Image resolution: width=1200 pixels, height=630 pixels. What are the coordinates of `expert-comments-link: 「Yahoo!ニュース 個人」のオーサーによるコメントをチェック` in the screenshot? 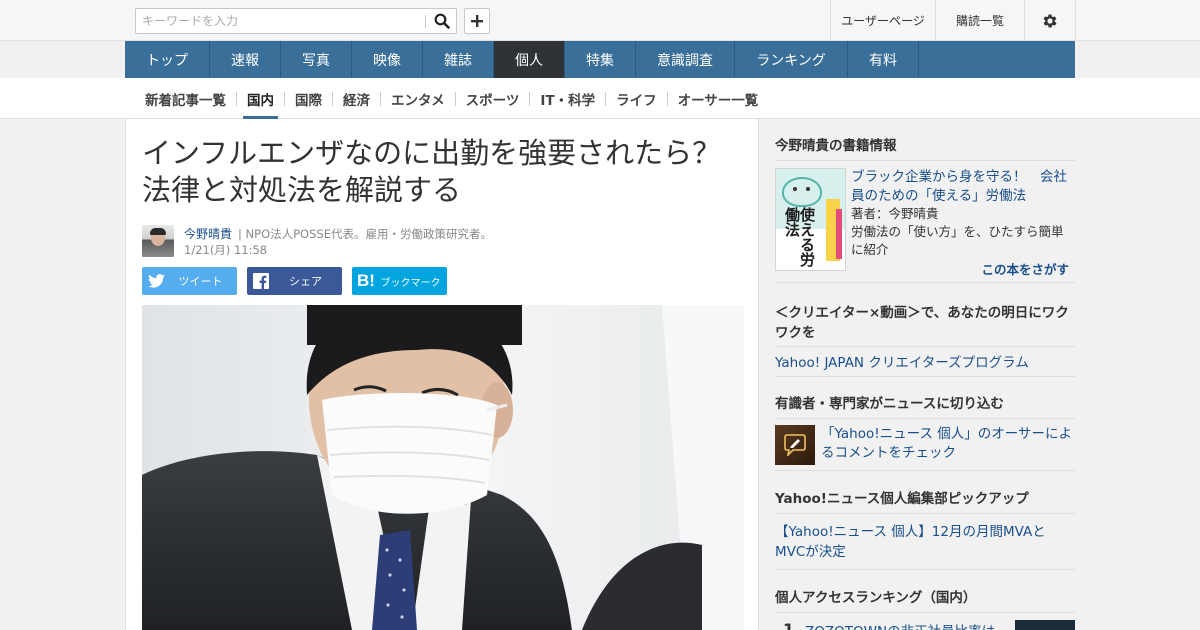 It's located at (948, 444).